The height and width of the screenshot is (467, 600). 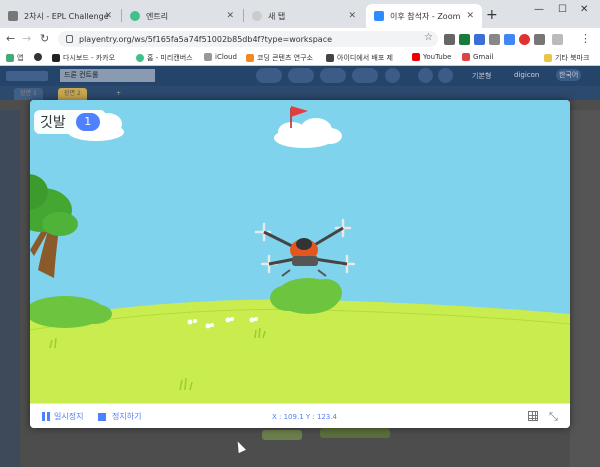 What do you see at coordinates (539, 39) in the screenshot?
I see `puzzle-icon` at bounding box center [539, 39].